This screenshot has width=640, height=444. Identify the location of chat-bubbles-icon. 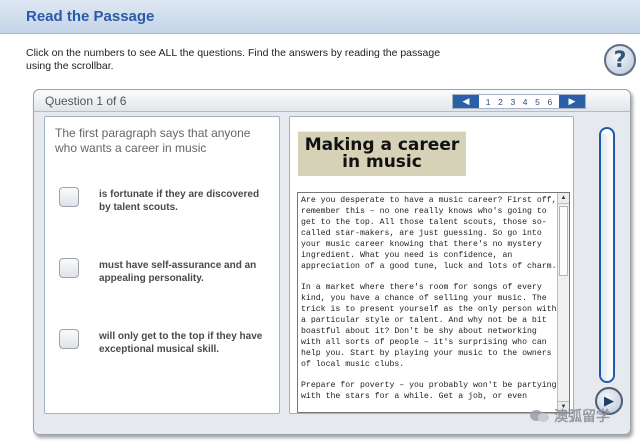
(540, 416).